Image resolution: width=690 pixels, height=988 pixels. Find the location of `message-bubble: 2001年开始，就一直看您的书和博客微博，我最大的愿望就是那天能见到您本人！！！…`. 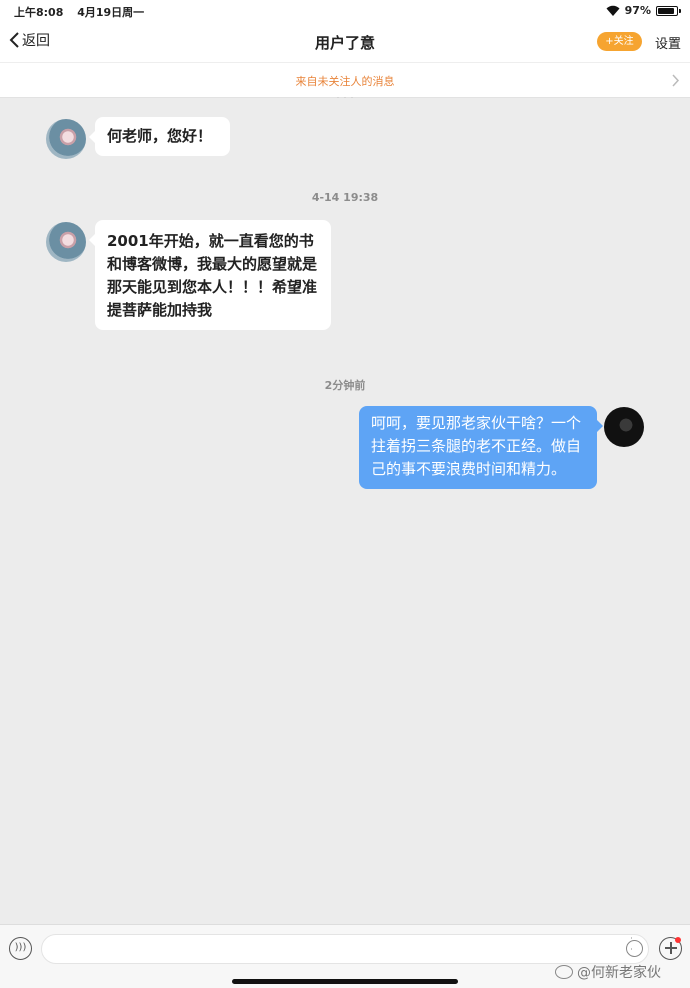

message-bubble: 2001年开始，就一直看您的书和博客微博，我最大的愿望就是那天能见到您本人！！！… is located at coordinates (210, 275).